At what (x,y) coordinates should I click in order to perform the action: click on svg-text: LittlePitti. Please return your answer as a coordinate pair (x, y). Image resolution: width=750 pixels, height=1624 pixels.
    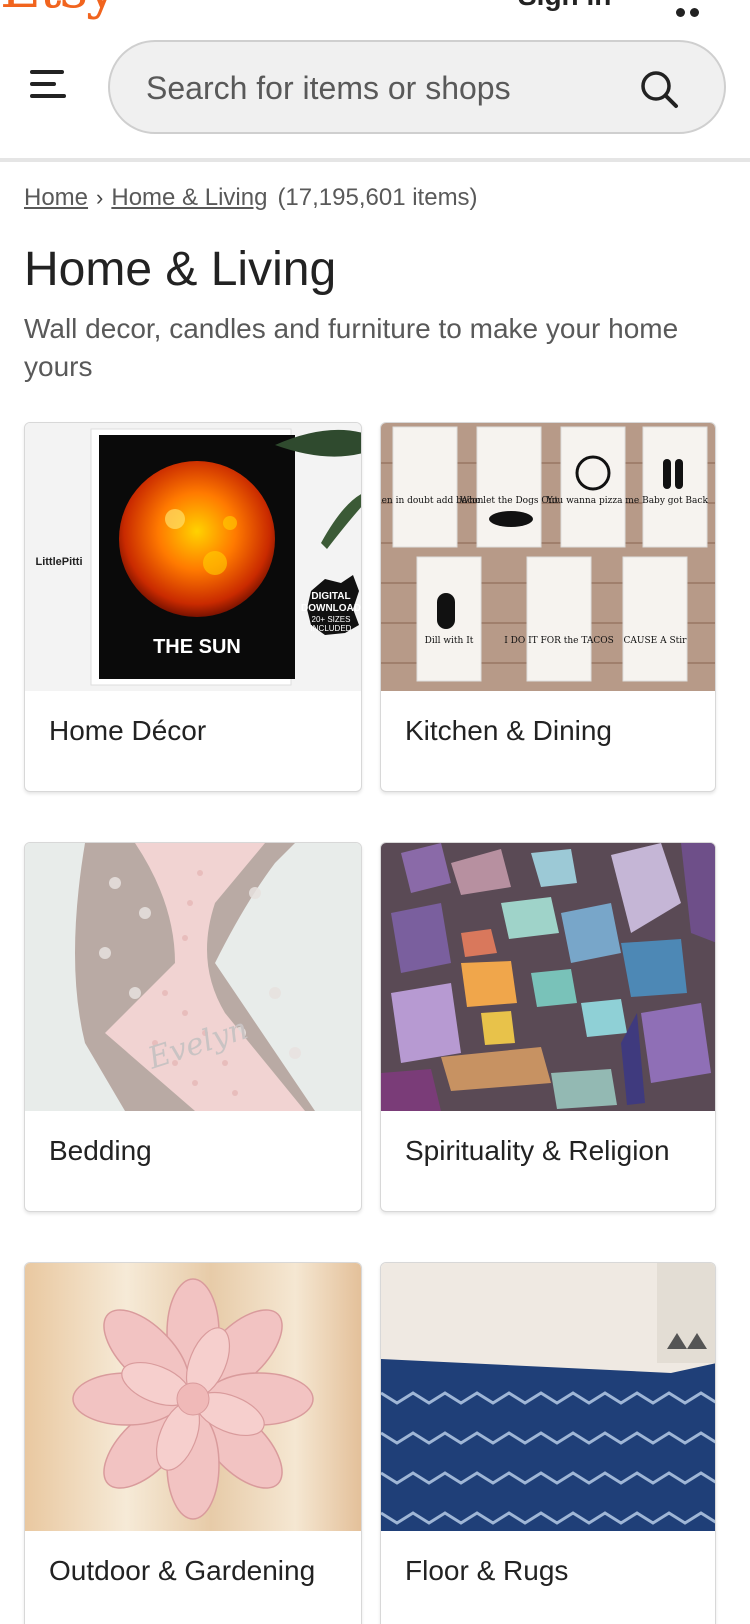
    Looking at the image, I should click on (58, 562).